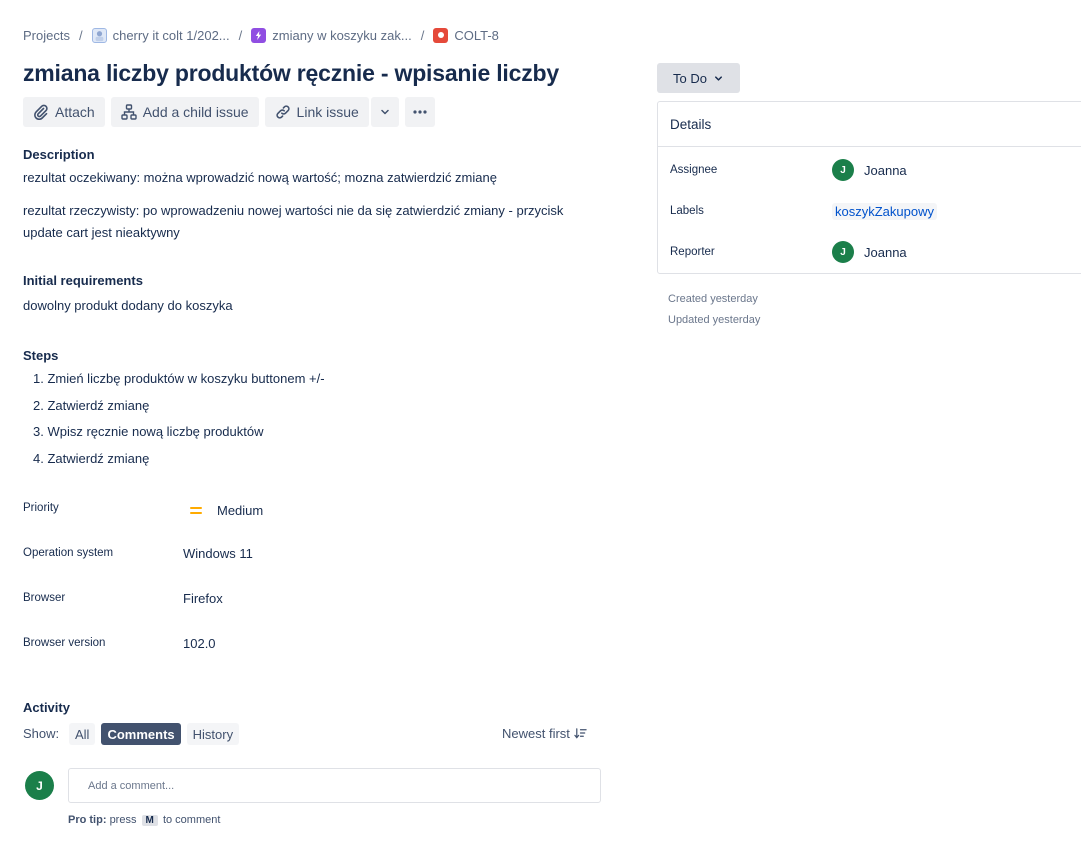  Describe the element at coordinates (885, 170) in the screenshot. I see `assignee-name: Joanna` at that location.